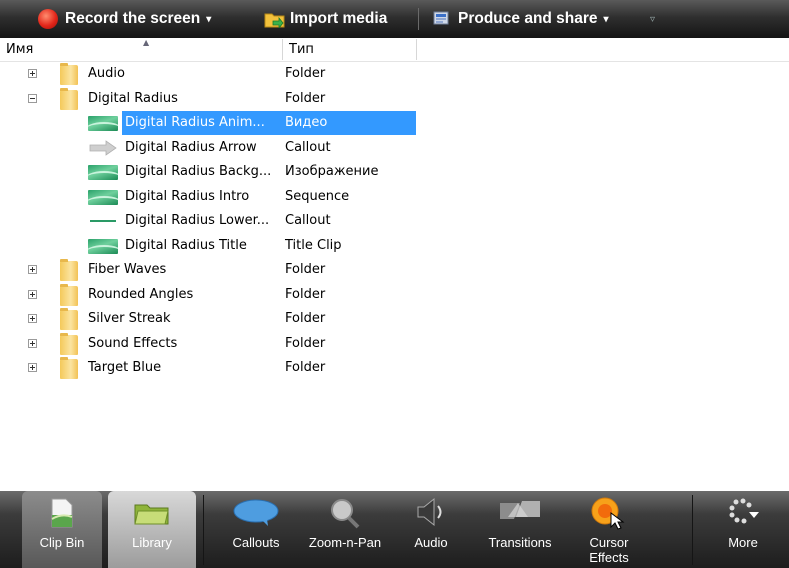 The image size is (789, 568). What do you see at coordinates (301, 49) in the screenshot?
I see `column-header-type: Тип` at bounding box center [301, 49].